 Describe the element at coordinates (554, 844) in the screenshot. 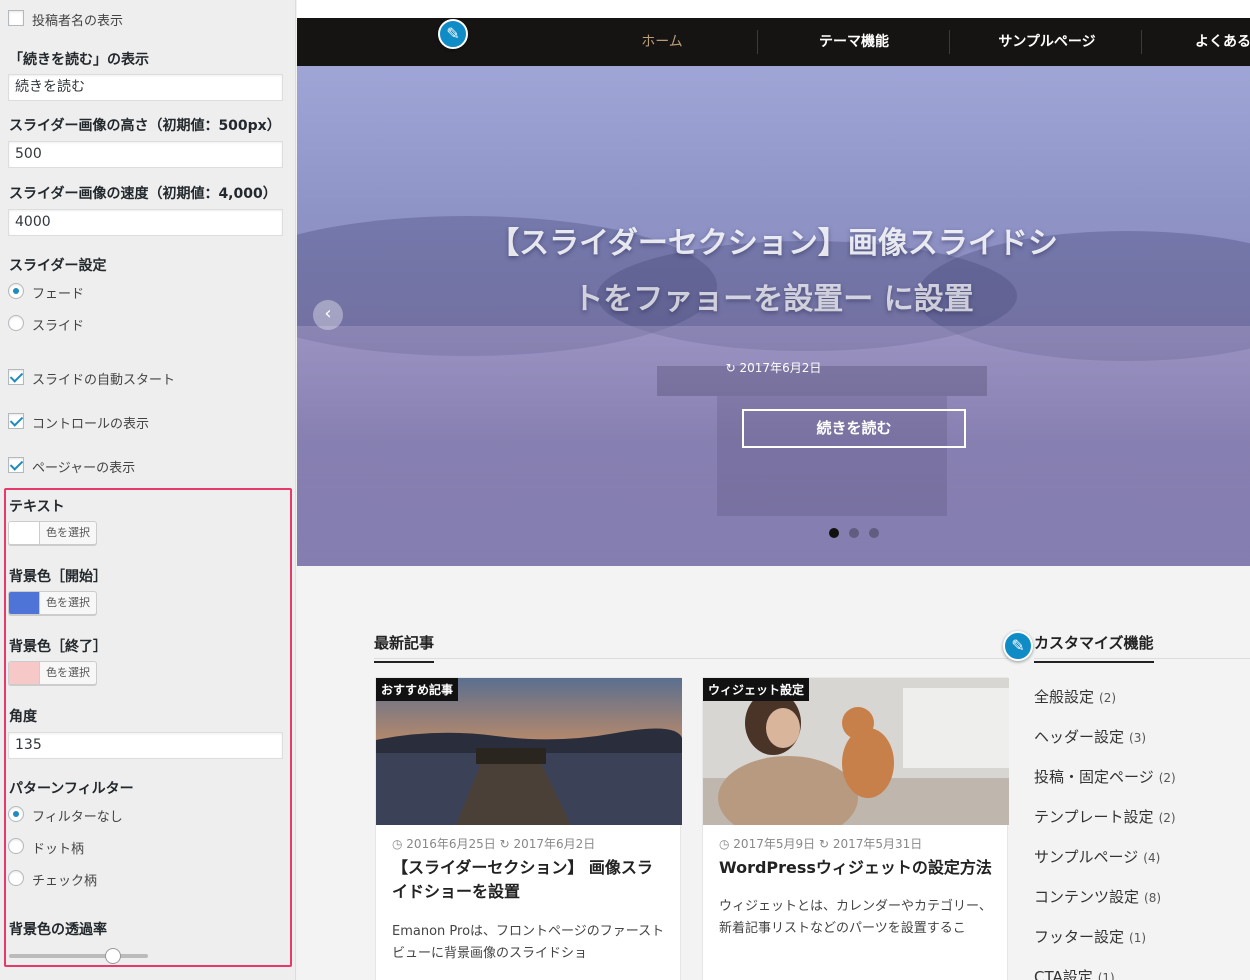

I see `updated-date: 2017年6月2日` at that location.